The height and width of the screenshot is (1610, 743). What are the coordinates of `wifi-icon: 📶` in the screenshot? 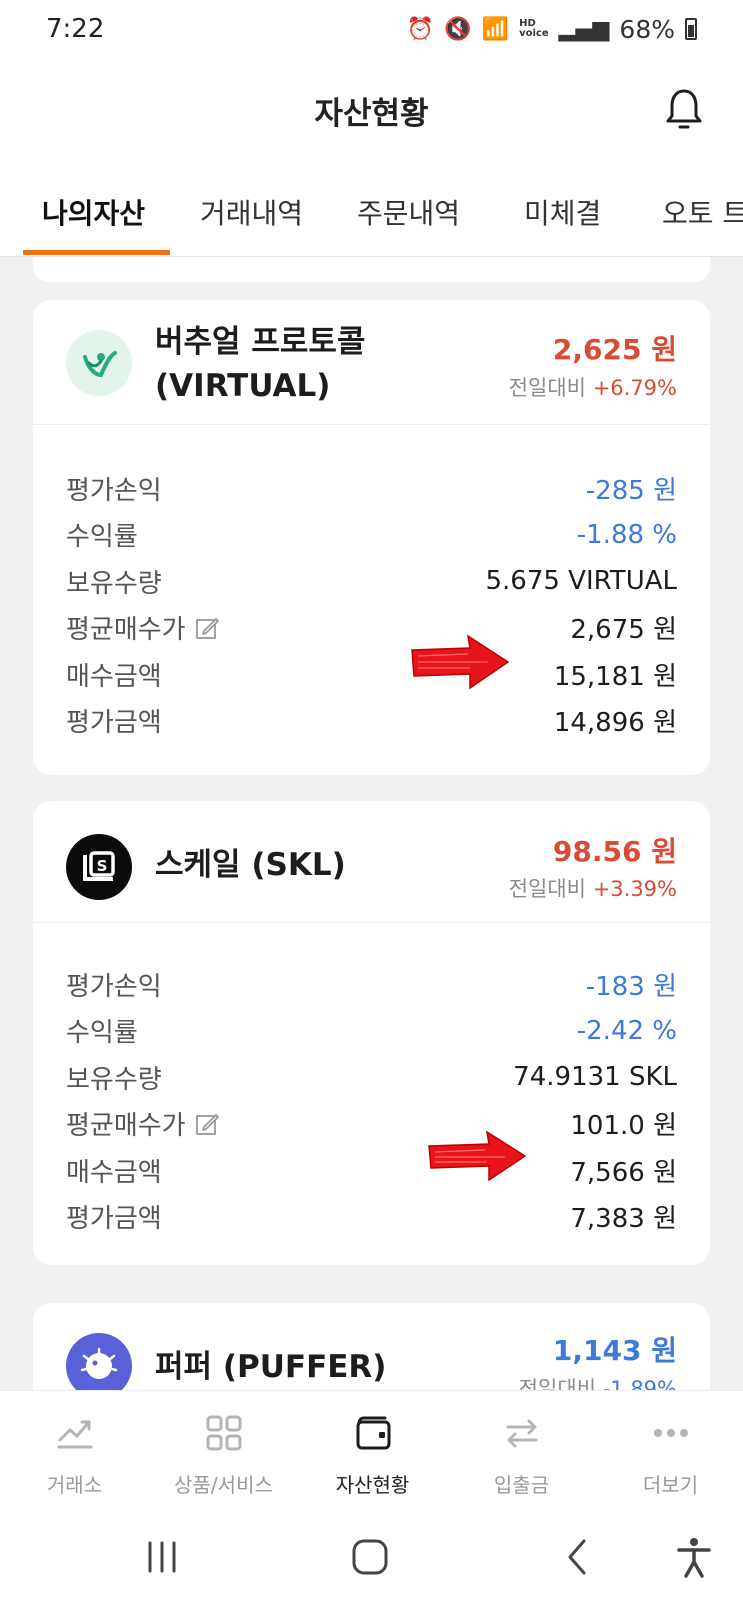 It's located at (495, 29).